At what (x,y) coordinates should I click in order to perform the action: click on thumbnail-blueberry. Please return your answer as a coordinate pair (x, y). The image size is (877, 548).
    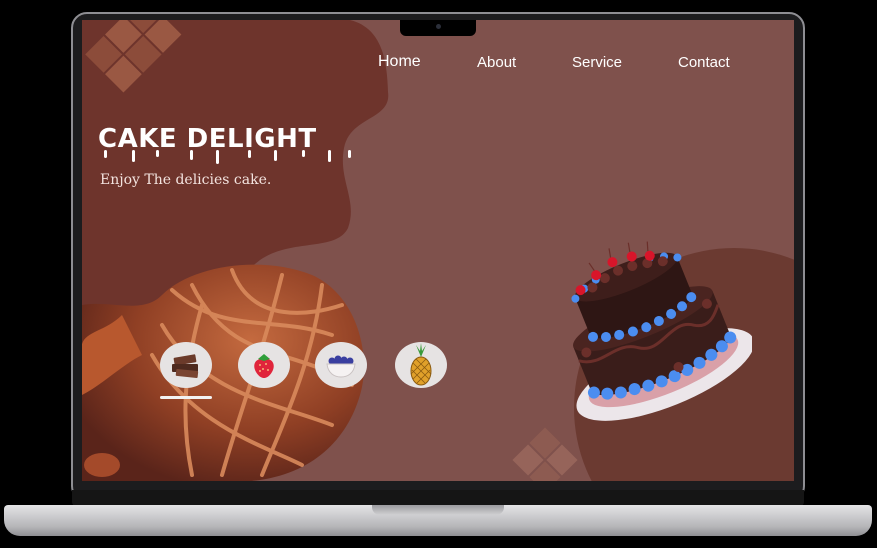
    Looking at the image, I should click on (341, 365).